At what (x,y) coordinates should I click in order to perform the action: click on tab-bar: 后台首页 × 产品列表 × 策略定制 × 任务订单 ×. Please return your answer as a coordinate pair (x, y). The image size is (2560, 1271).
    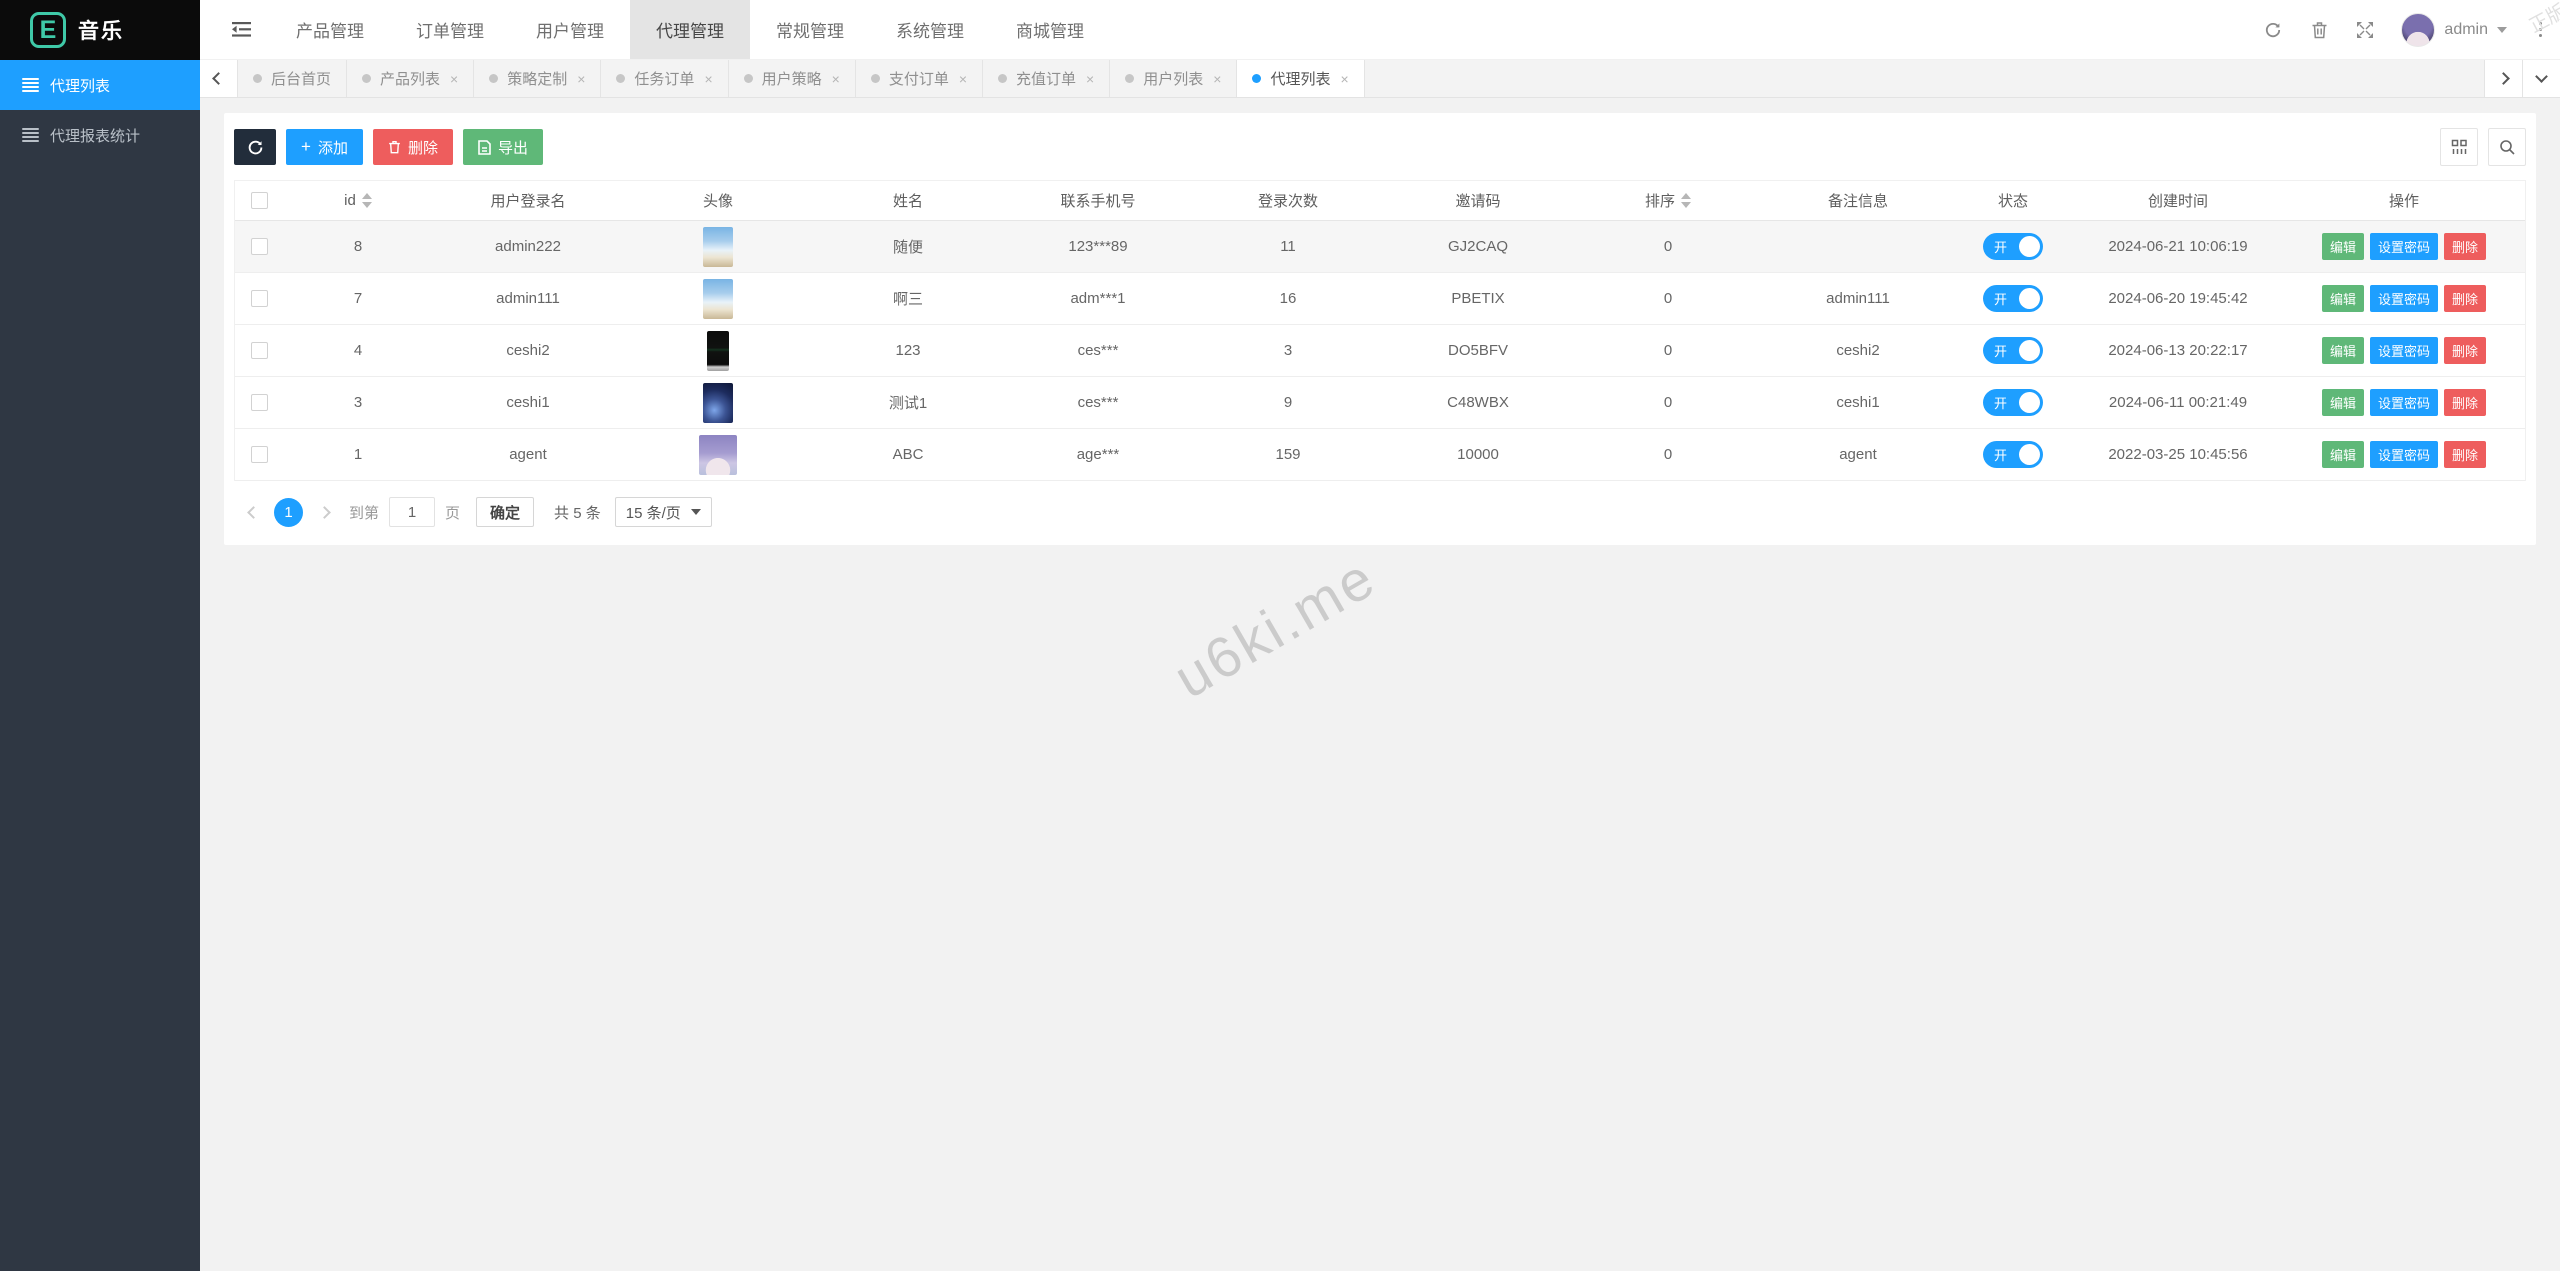
    Looking at the image, I should click on (1380, 79).